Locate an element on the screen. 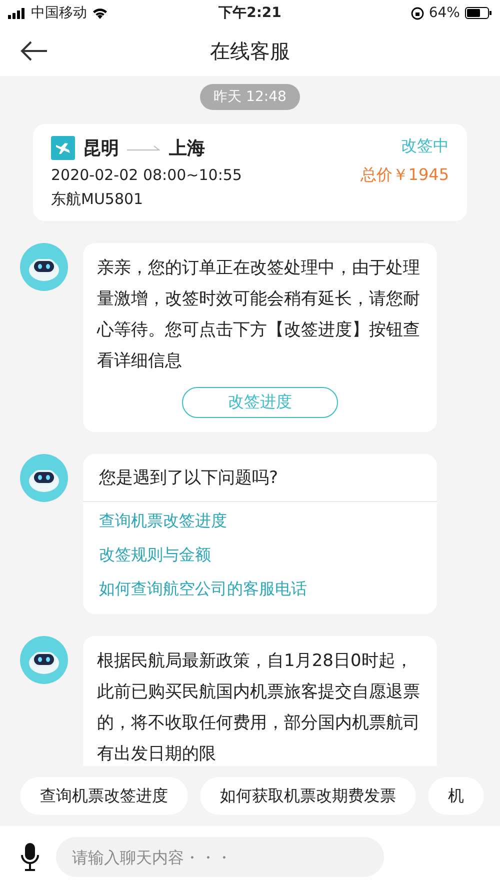 This screenshot has height=888, width=500. quick-reply-chip: 查询机票改签进度 is located at coordinates (104, 796).